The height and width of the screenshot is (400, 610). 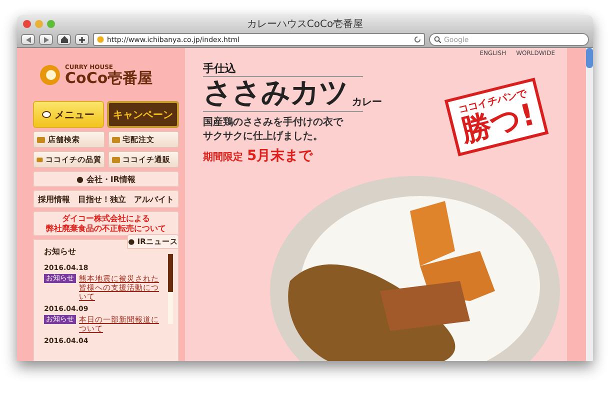 I want to click on home-icon, so click(x=64, y=39).